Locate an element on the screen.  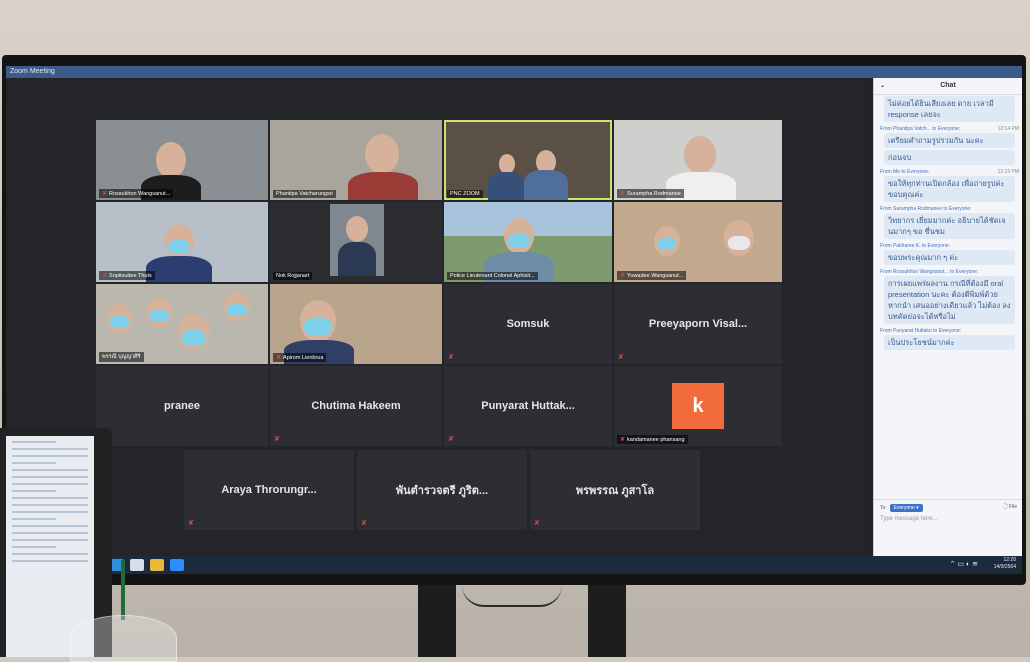
participant-name: ✘ Apirom Lienbrua is located at coordinates (300, 357).